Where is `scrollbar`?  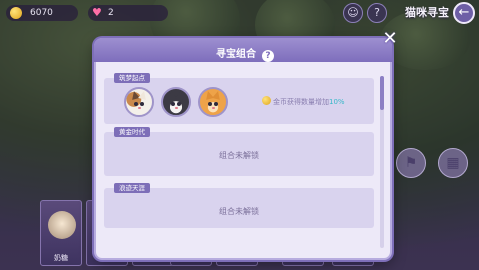
scrollbar is located at coordinates (382, 162).